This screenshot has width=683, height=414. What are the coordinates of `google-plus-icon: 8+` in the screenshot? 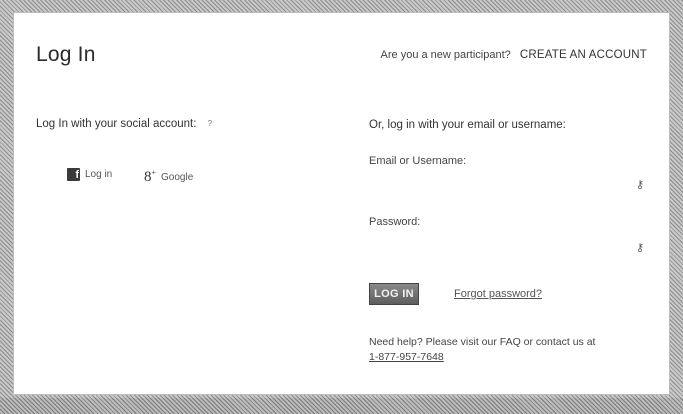 It's located at (150, 176).